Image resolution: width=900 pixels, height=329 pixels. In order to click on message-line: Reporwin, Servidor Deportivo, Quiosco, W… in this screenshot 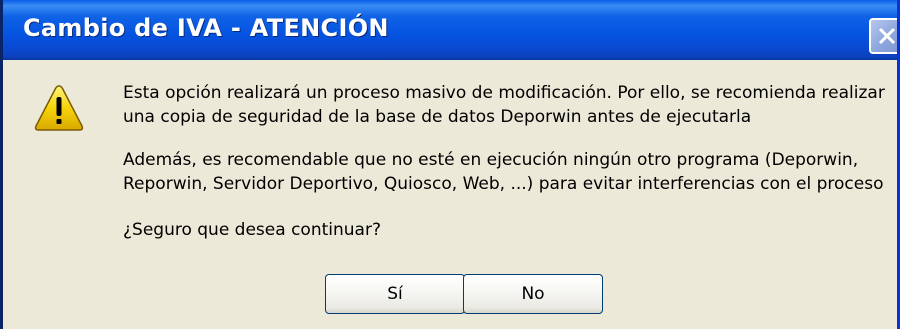, I will do `click(503, 184)`.